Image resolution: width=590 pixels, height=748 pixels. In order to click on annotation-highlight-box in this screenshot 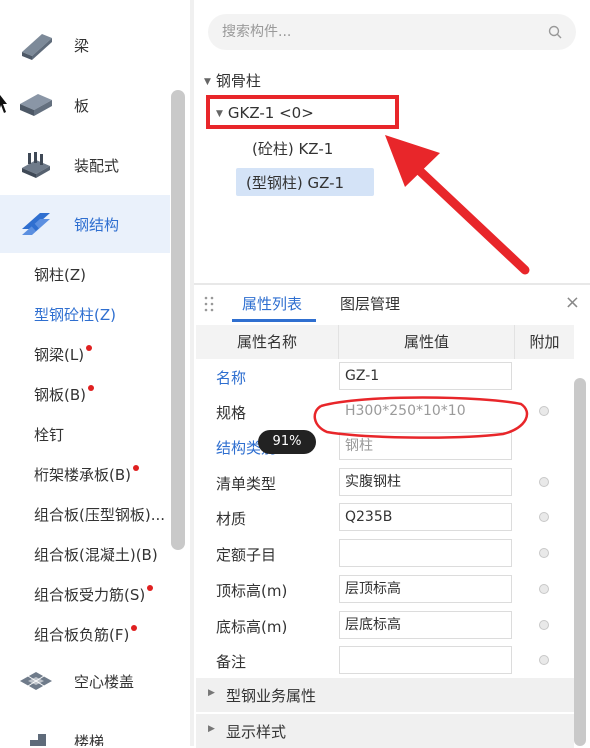, I will do `click(302, 112)`.